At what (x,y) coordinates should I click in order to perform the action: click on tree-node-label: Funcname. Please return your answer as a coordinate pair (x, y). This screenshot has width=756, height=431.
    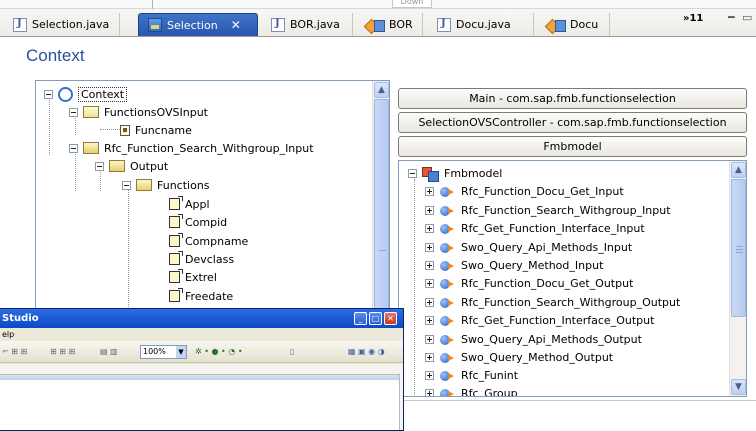
    Looking at the image, I should click on (163, 130).